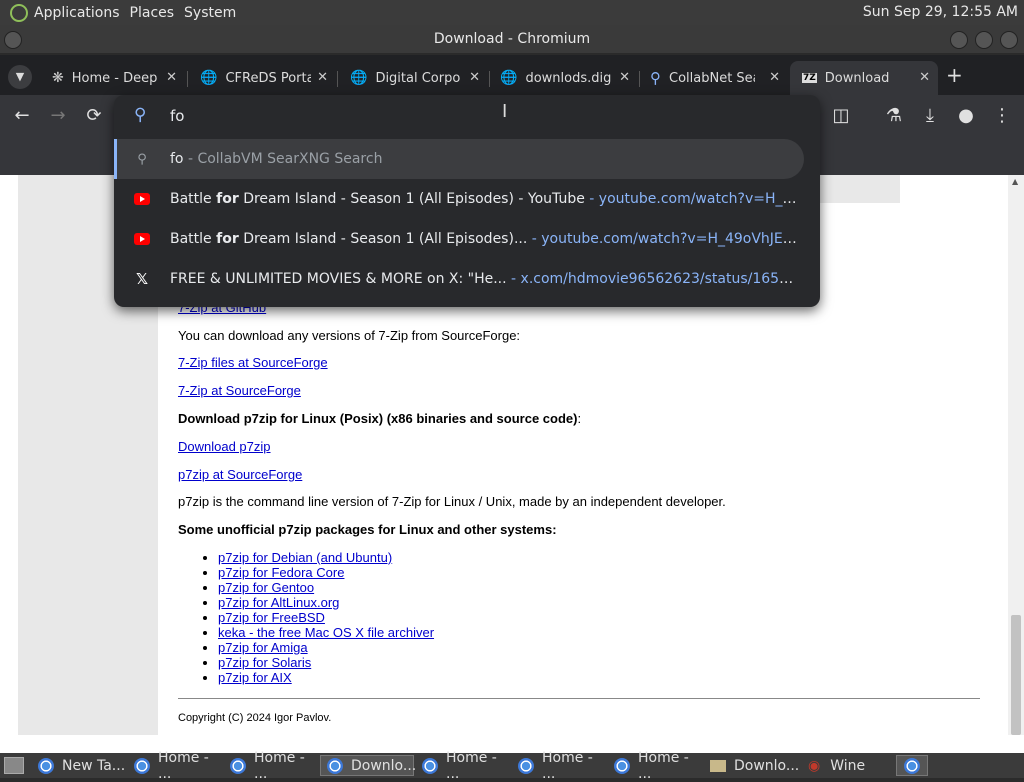  What do you see at coordinates (1016, 675) in the screenshot?
I see `scrollbar-thumb` at bounding box center [1016, 675].